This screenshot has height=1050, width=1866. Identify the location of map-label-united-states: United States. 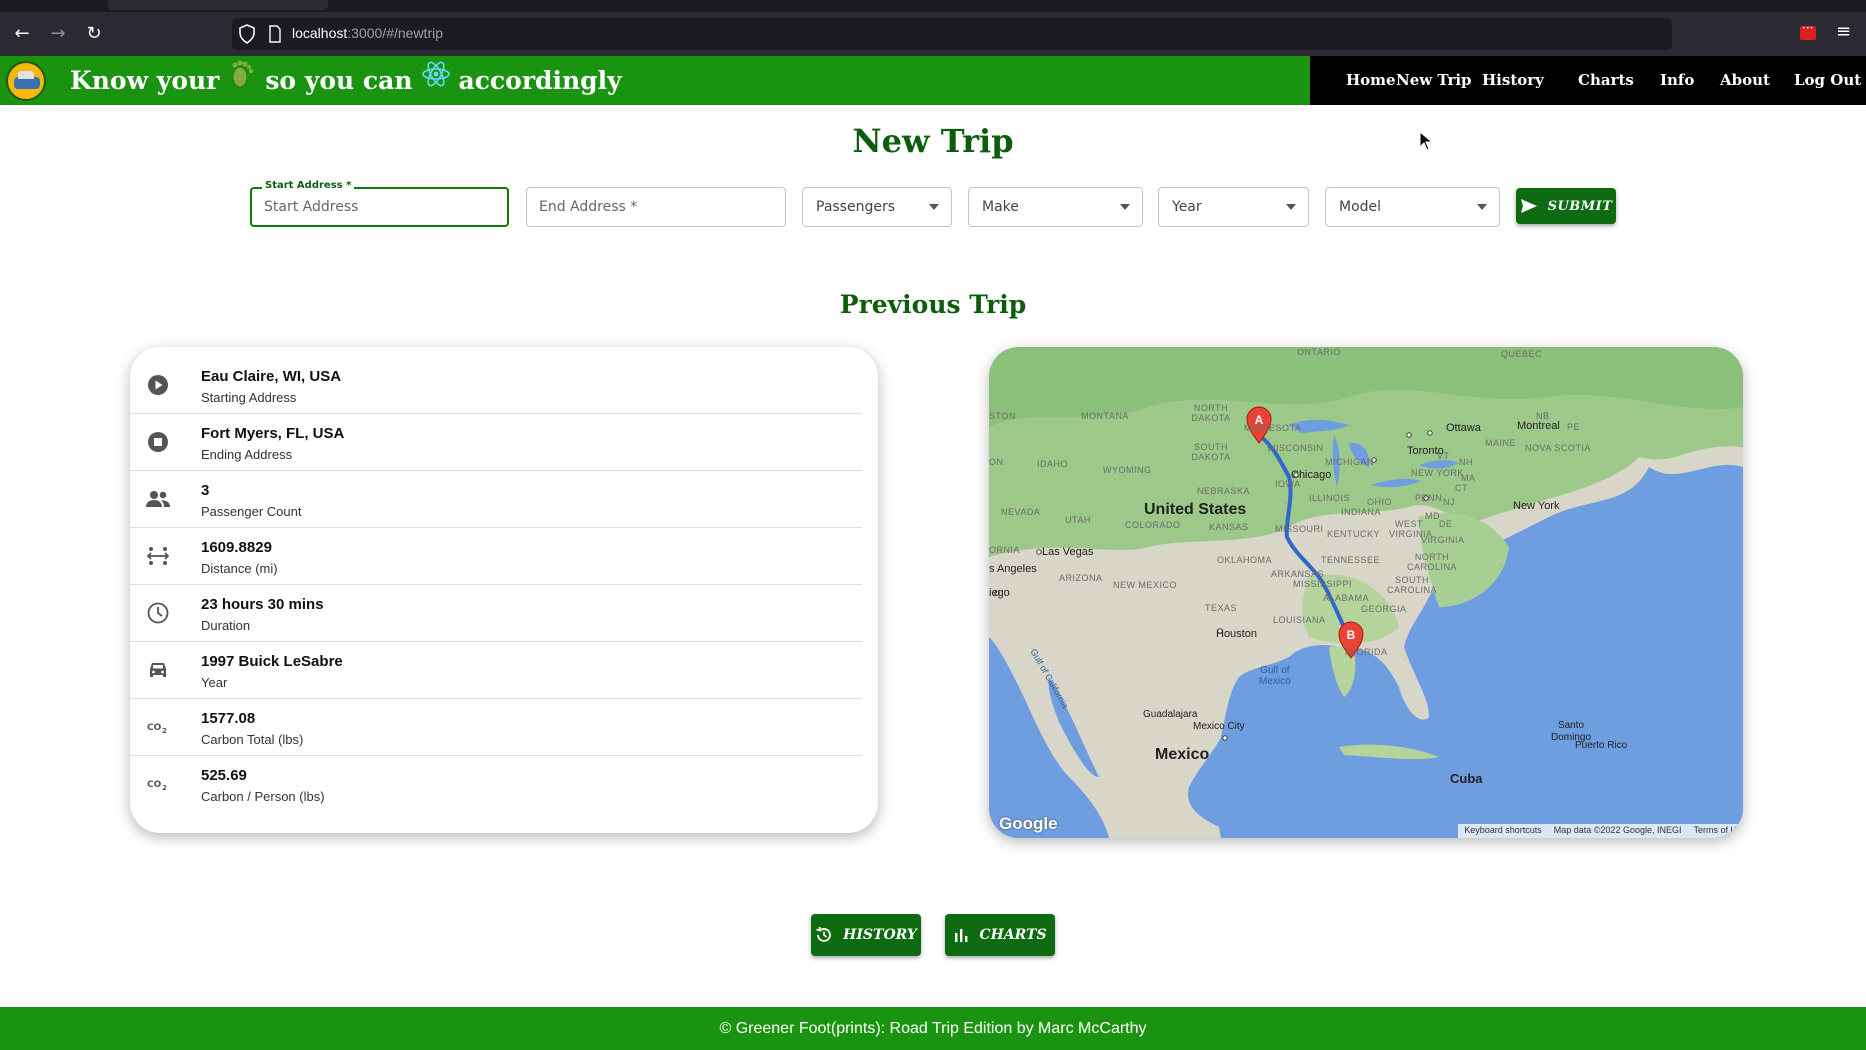
(1195, 509).